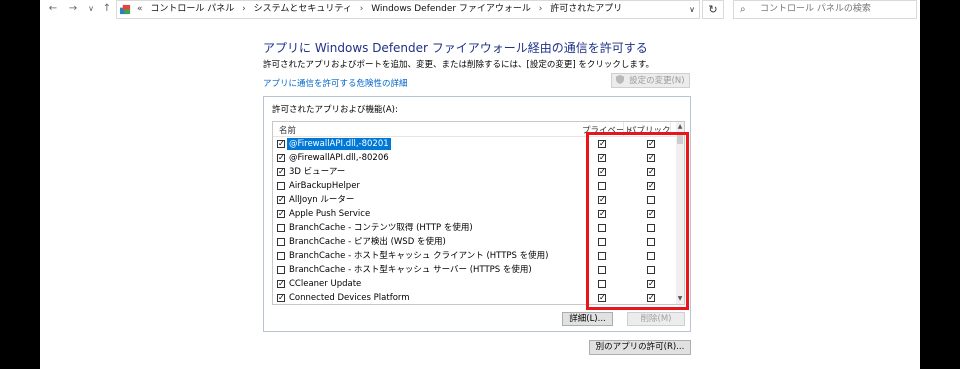 Image resolution: width=960 pixels, height=369 pixels. I want to click on column-header-name: 名前, so click(287, 130).